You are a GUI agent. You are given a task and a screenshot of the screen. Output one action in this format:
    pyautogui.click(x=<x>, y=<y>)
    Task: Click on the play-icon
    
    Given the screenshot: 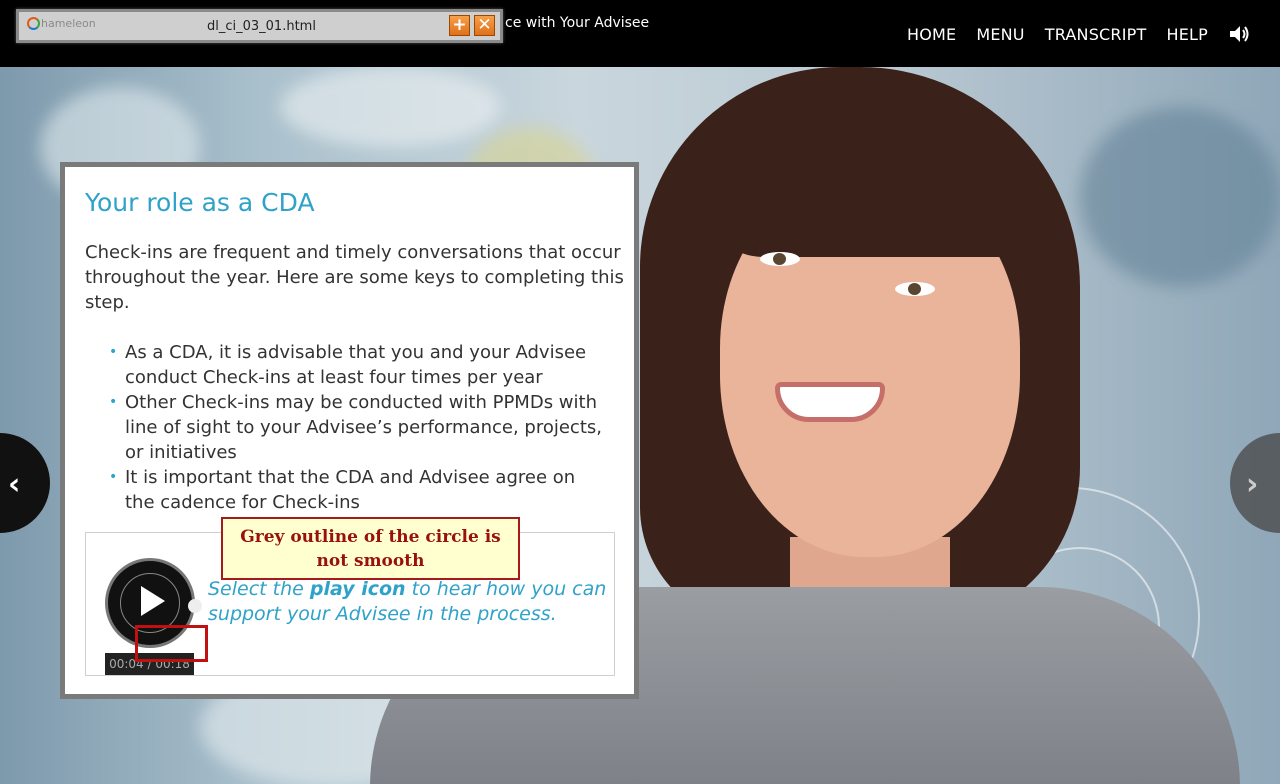 What is the action you would take?
    pyautogui.click(x=153, y=601)
    